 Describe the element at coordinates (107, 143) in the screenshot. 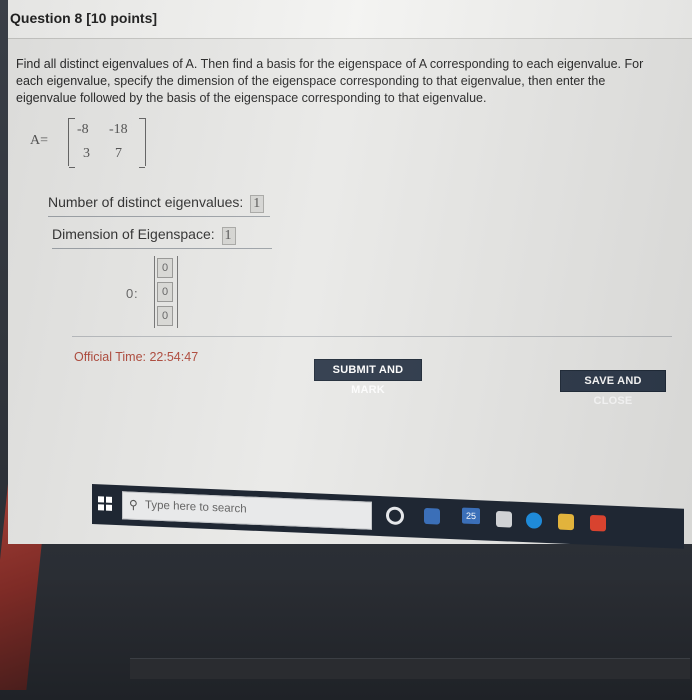

I see `matrix-brackets: -8 -18 3 7` at that location.